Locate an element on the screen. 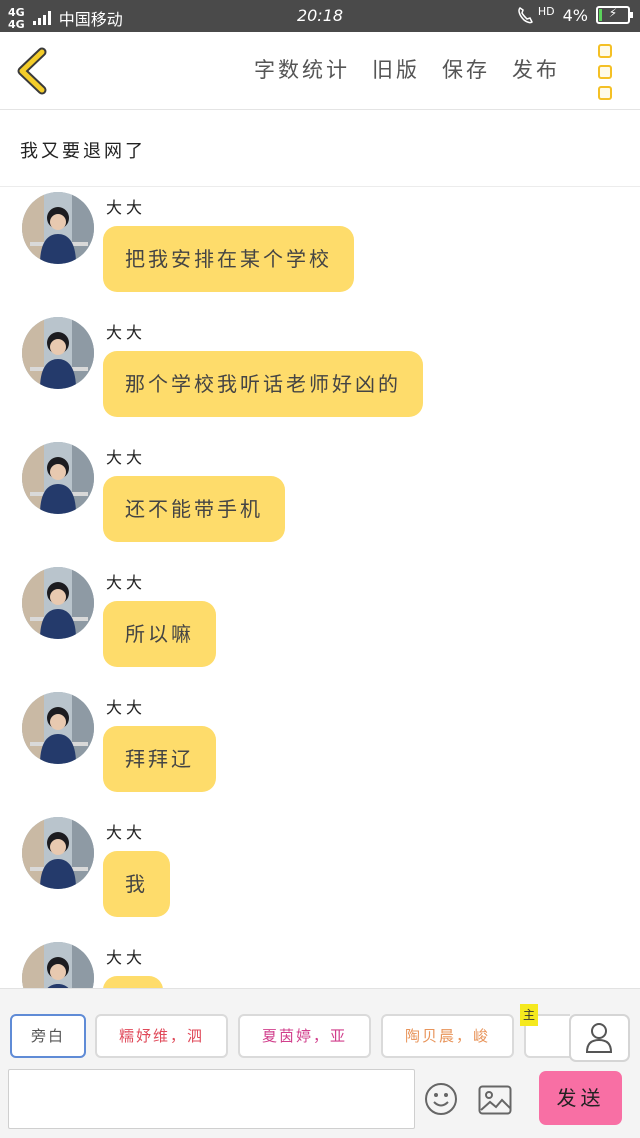  emoji-button is located at coordinates (441, 1099).